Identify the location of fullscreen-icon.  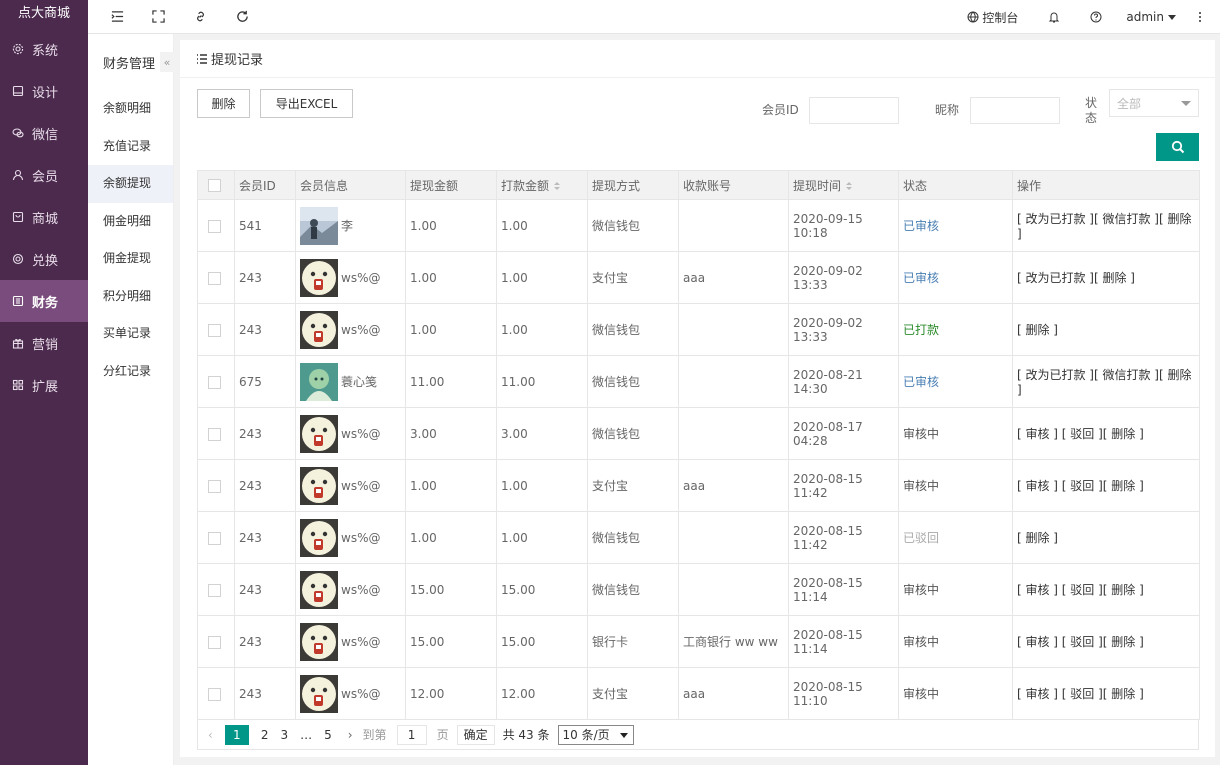
(158, 16).